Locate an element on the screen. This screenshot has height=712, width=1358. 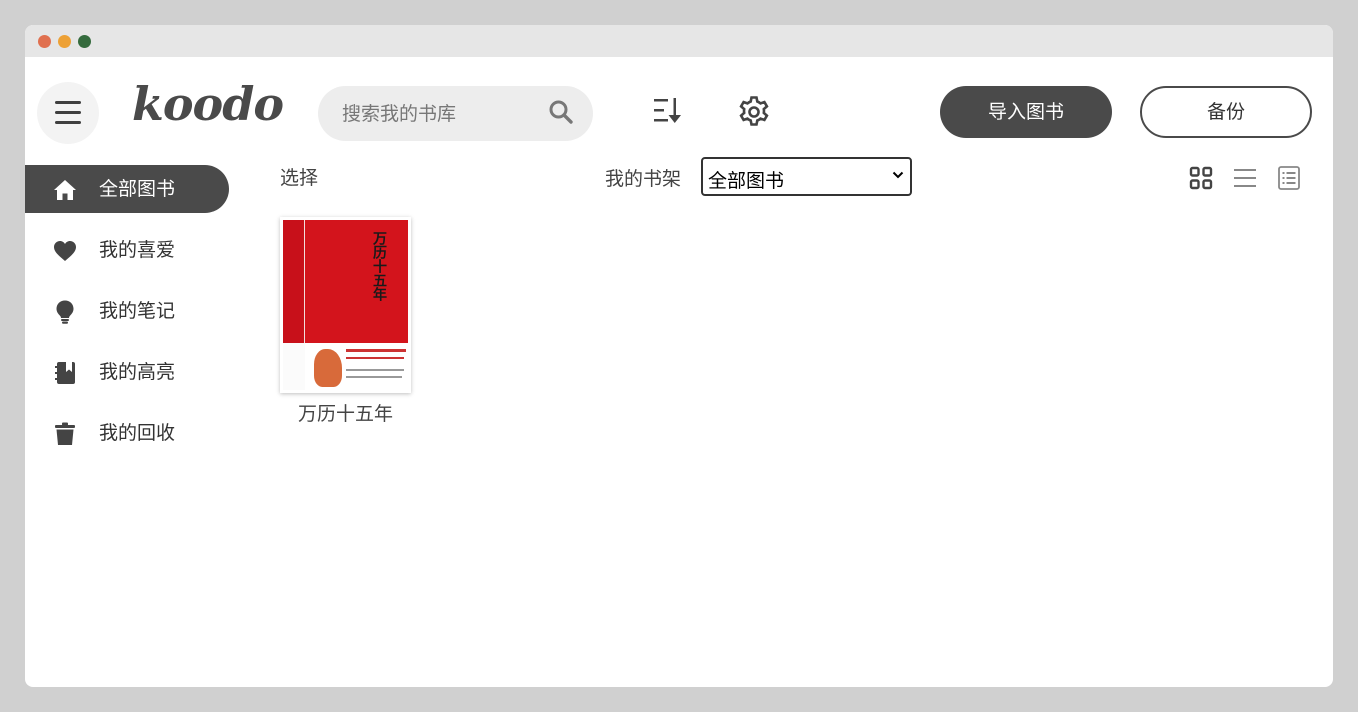
search-box is located at coordinates (455, 113).